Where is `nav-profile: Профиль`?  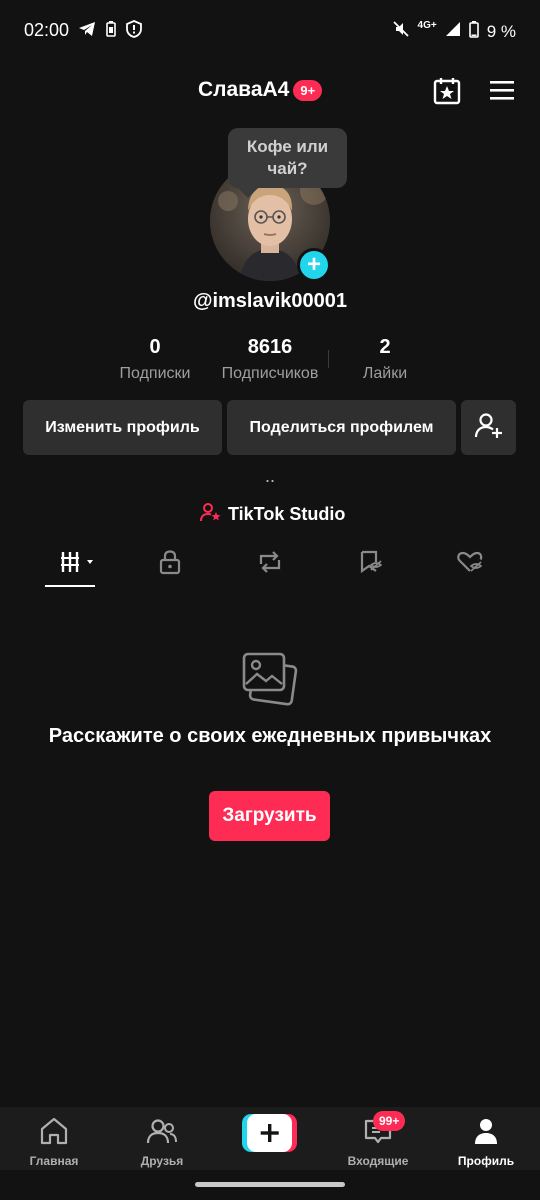 nav-profile: Профиль is located at coordinates (486, 1138).